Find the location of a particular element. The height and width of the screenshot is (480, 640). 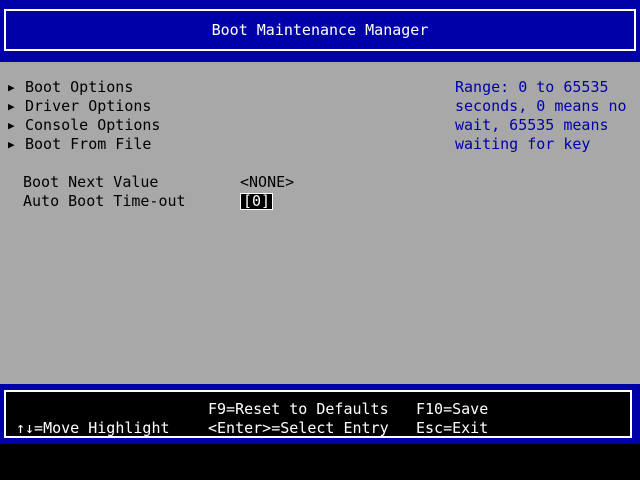

menu-item-label: Boot Options is located at coordinates (79, 87).